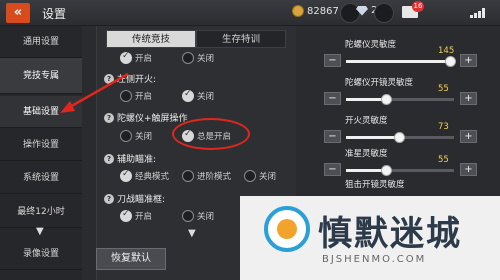 This screenshot has height=280, width=500. Describe the element at coordinates (287, 229) in the screenshot. I see `watermark-logo-icon` at that location.